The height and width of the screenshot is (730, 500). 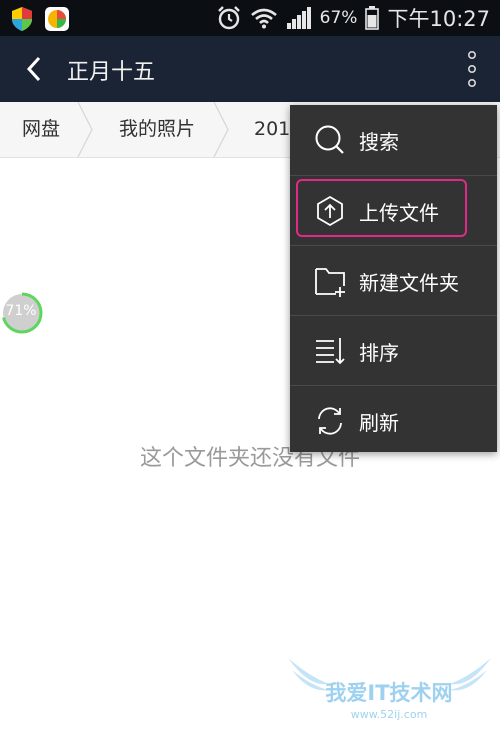 I want to click on upload-progress-indicator: 71%, so click(x=22, y=313).